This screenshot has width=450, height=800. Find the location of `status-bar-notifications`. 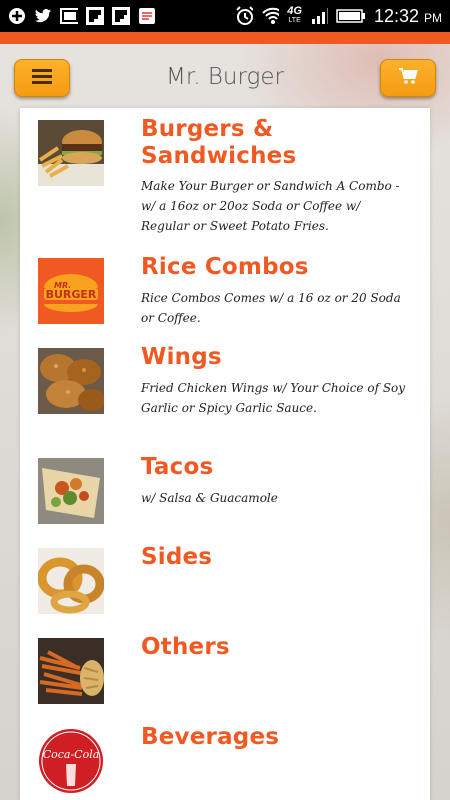

status-bar-notifications is located at coordinates (82, 16).